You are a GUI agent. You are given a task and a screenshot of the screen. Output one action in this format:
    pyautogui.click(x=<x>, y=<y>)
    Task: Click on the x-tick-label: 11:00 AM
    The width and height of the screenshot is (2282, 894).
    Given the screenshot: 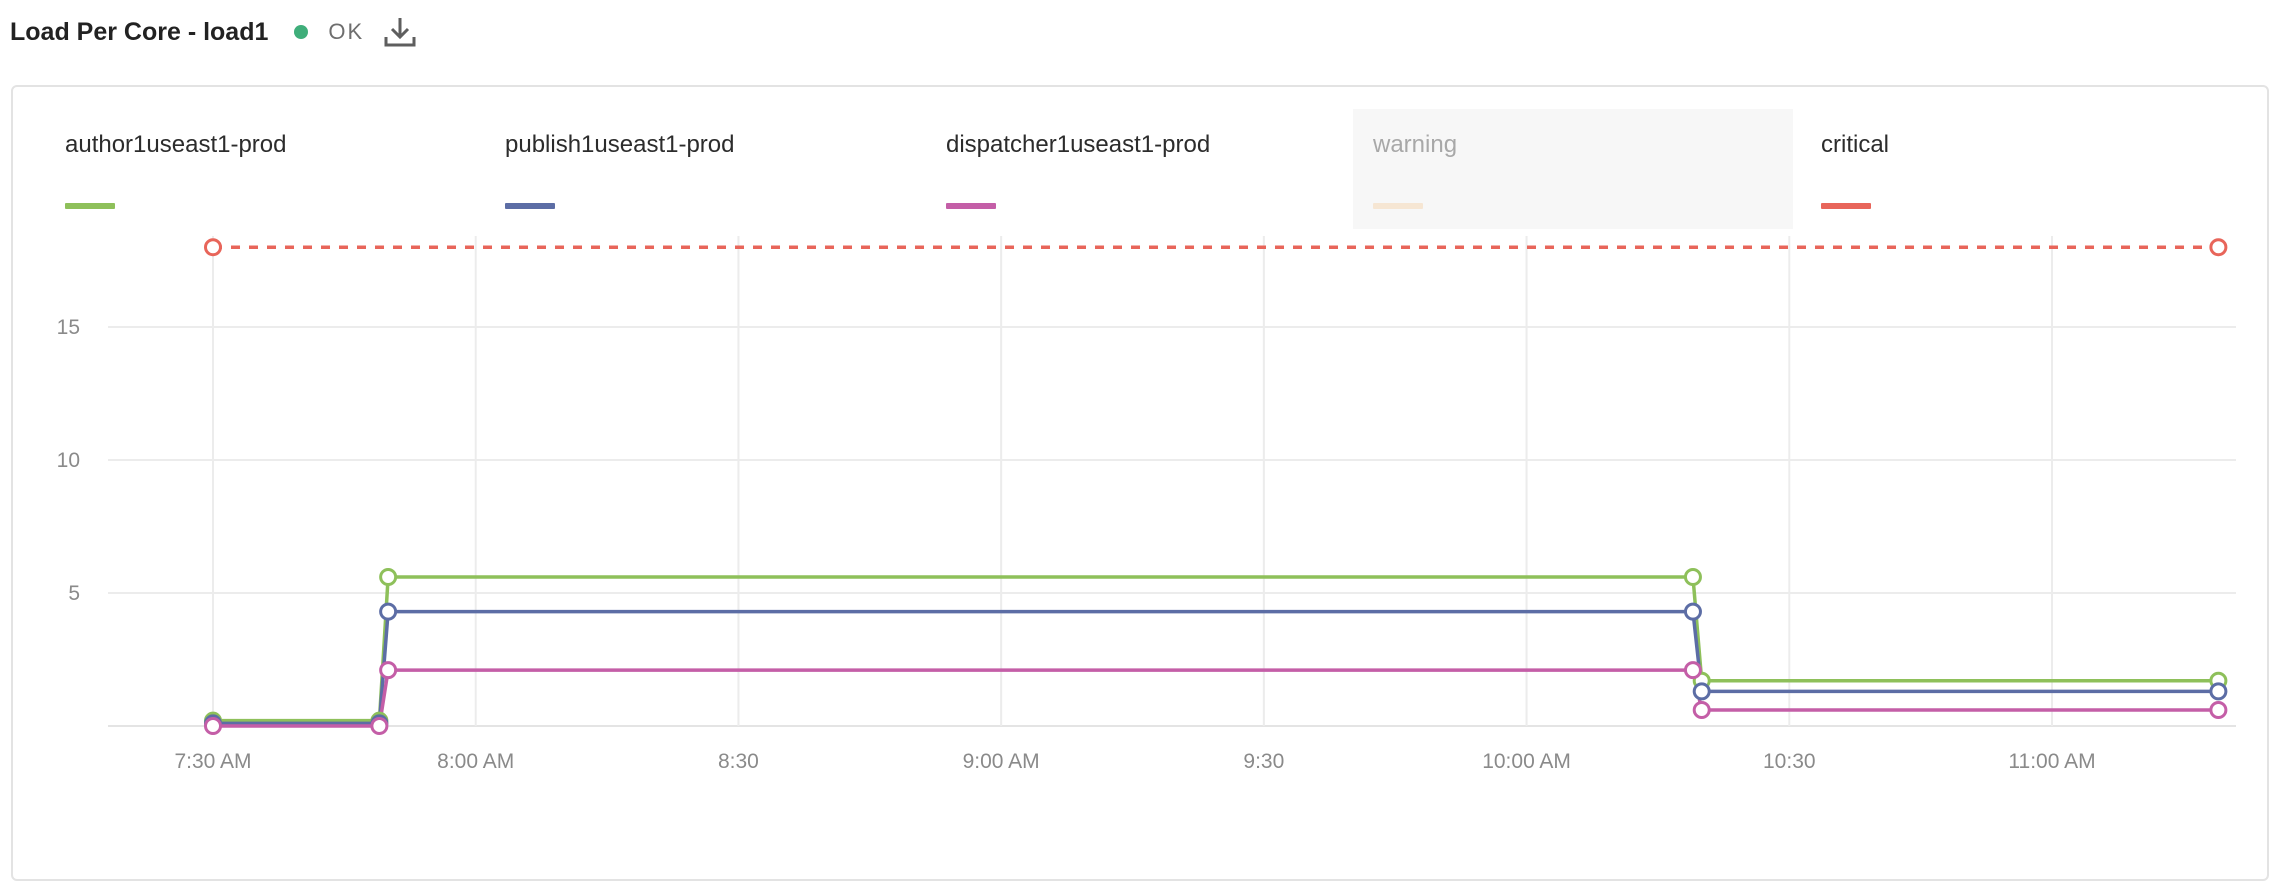 What is the action you would take?
    pyautogui.click(x=2051, y=761)
    